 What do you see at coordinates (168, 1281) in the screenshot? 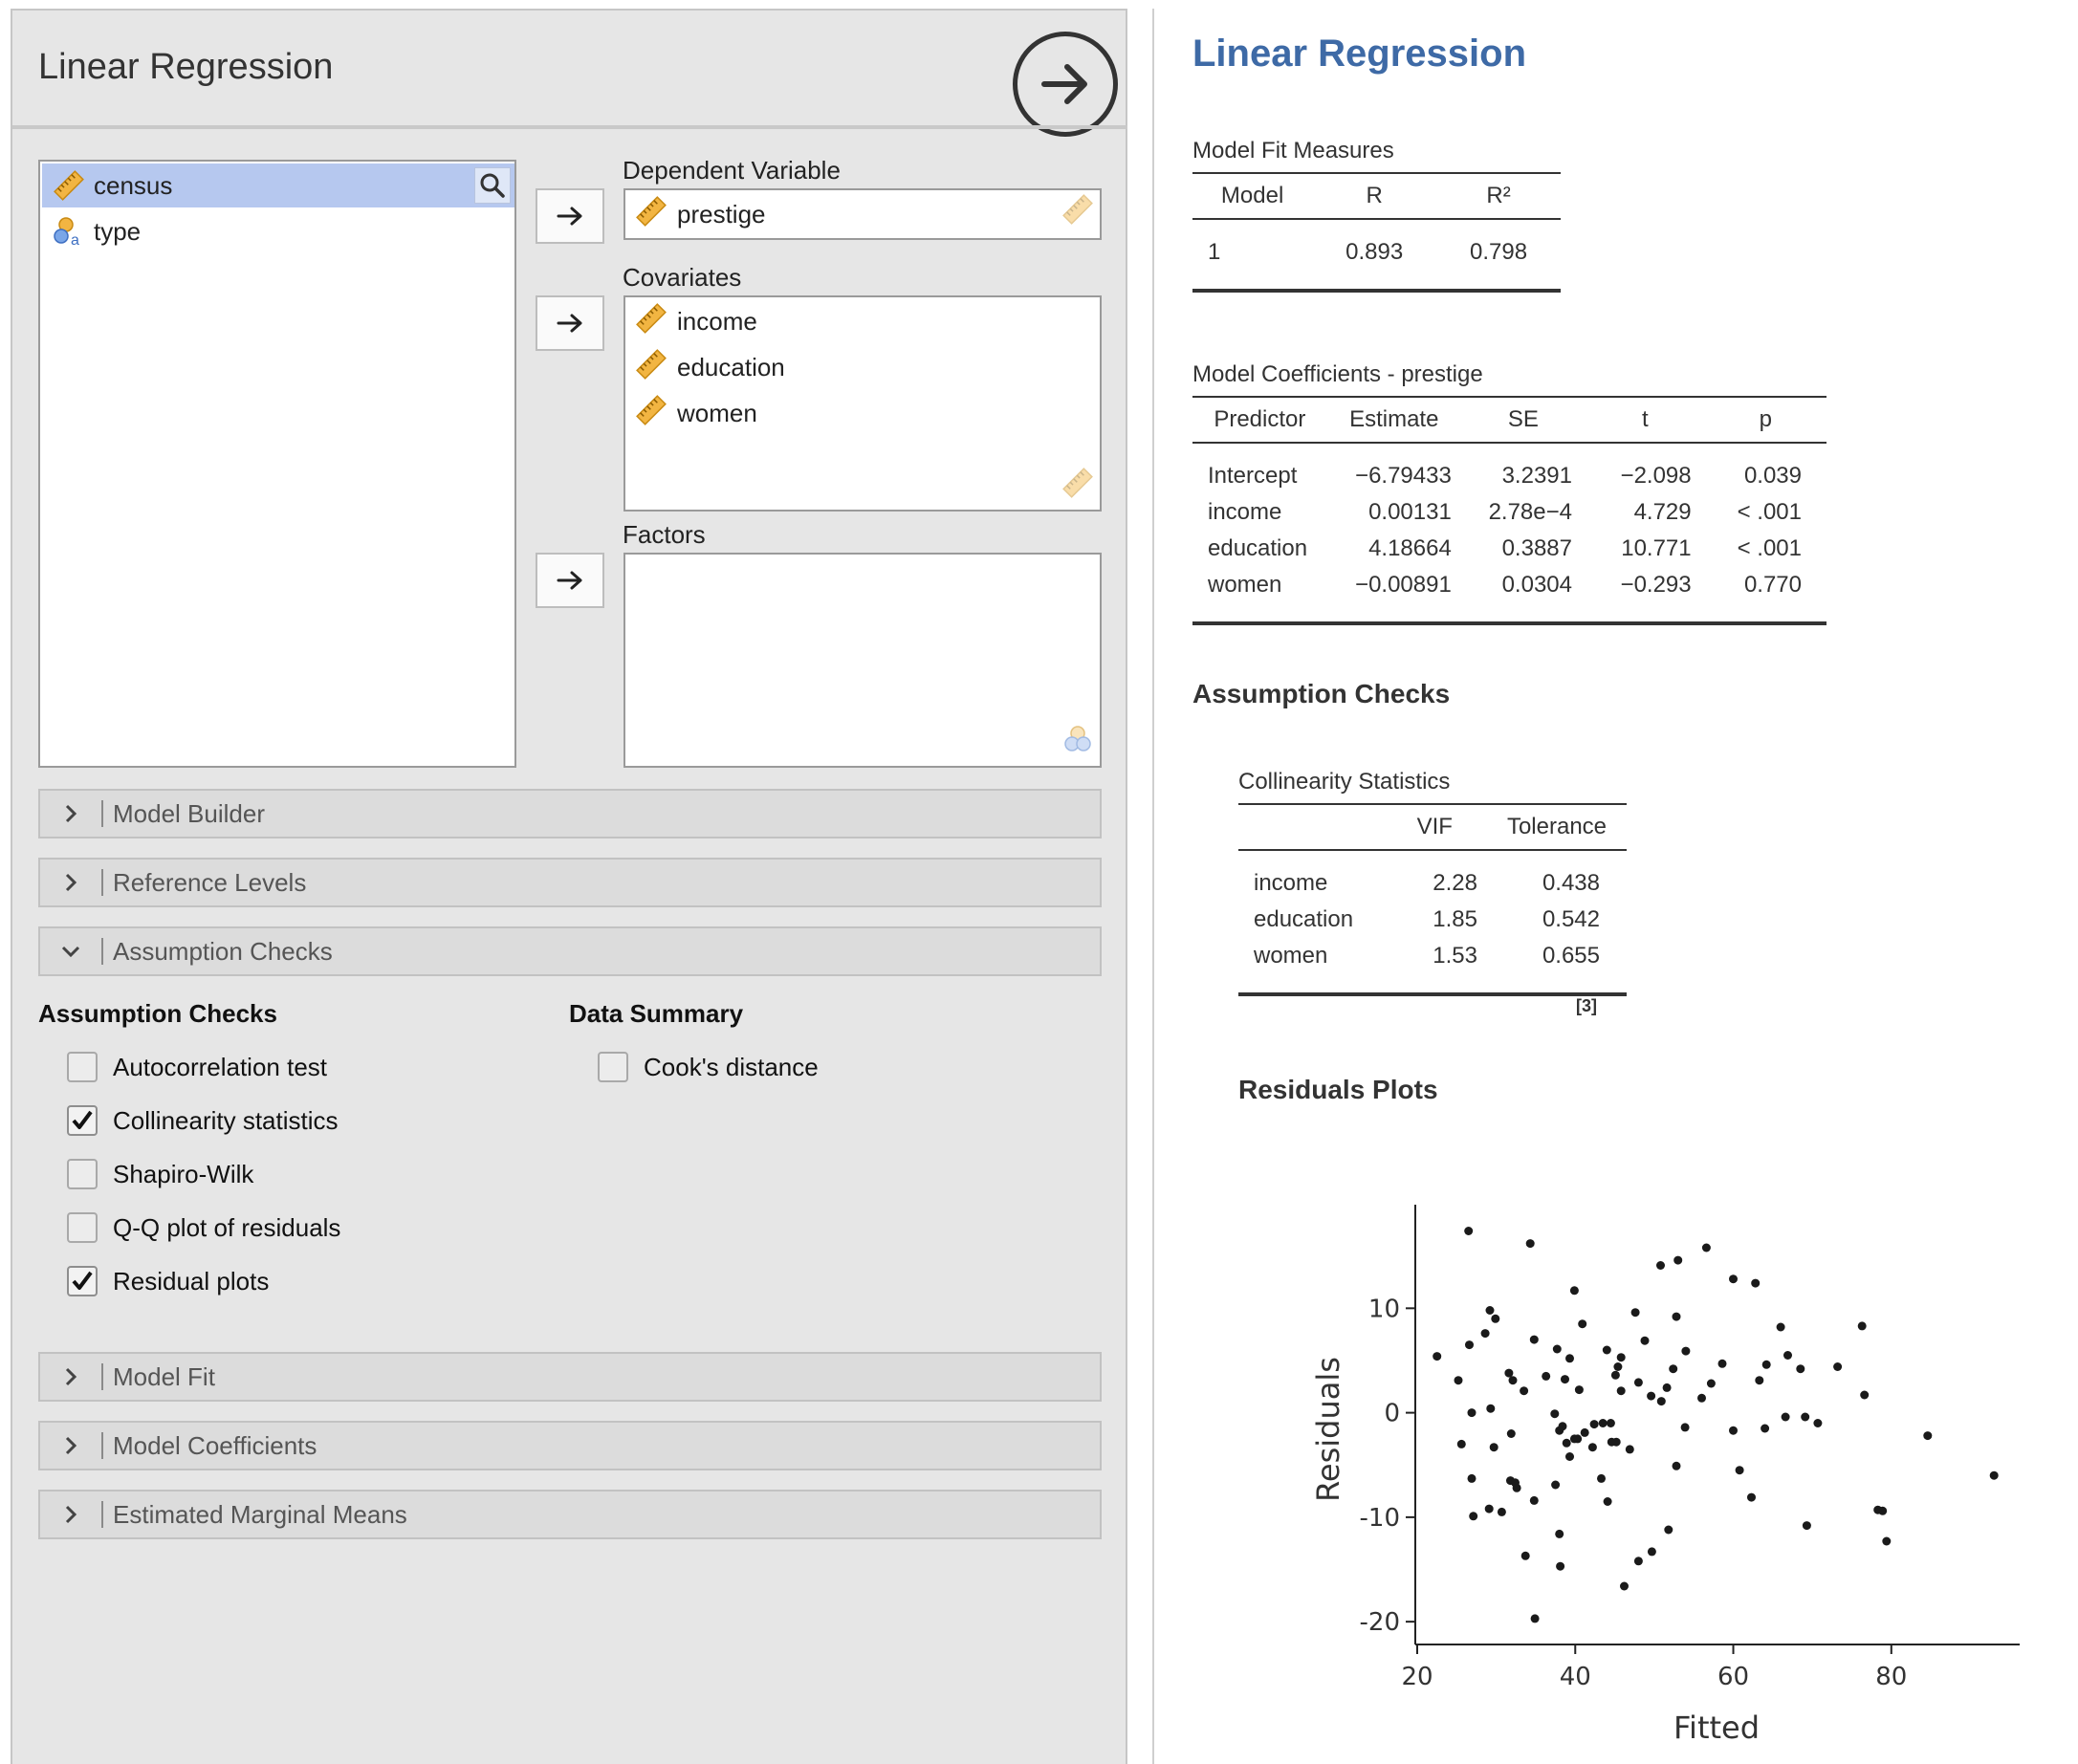
I see `checkbox-residual-plots: Residual plots` at bounding box center [168, 1281].